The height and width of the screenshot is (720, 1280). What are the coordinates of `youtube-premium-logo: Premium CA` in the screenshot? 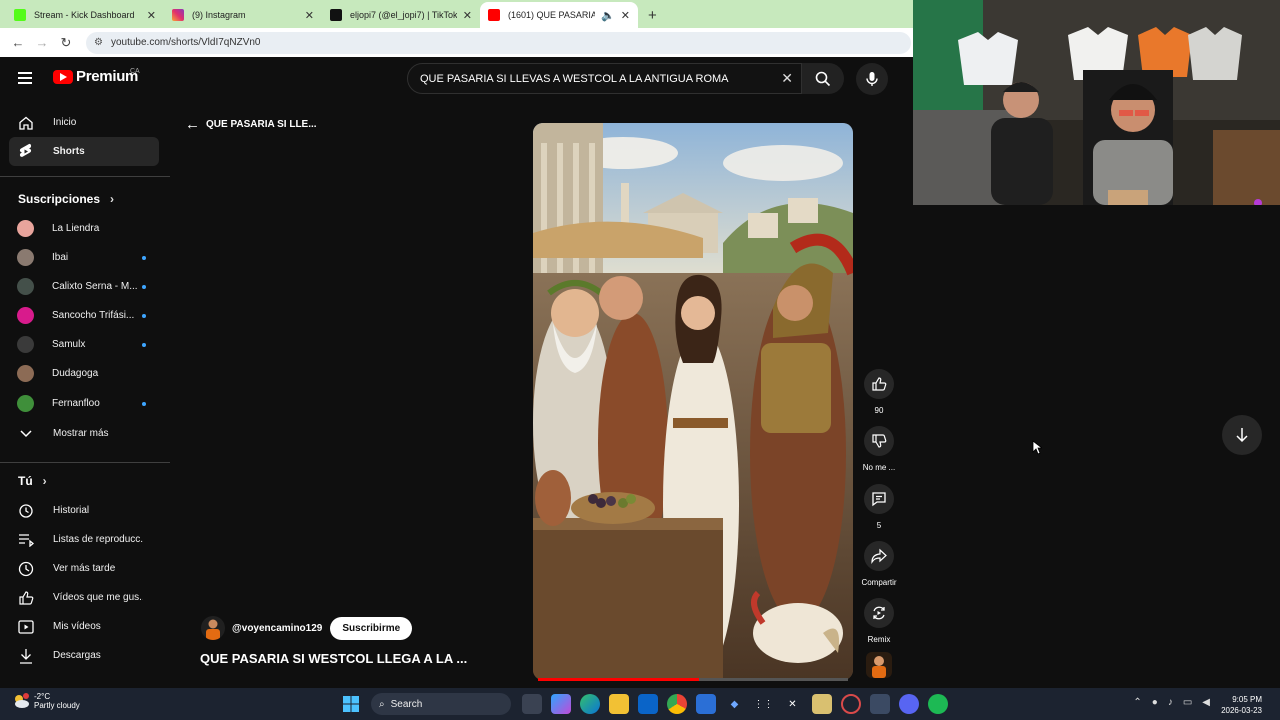 It's located at (96, 76).